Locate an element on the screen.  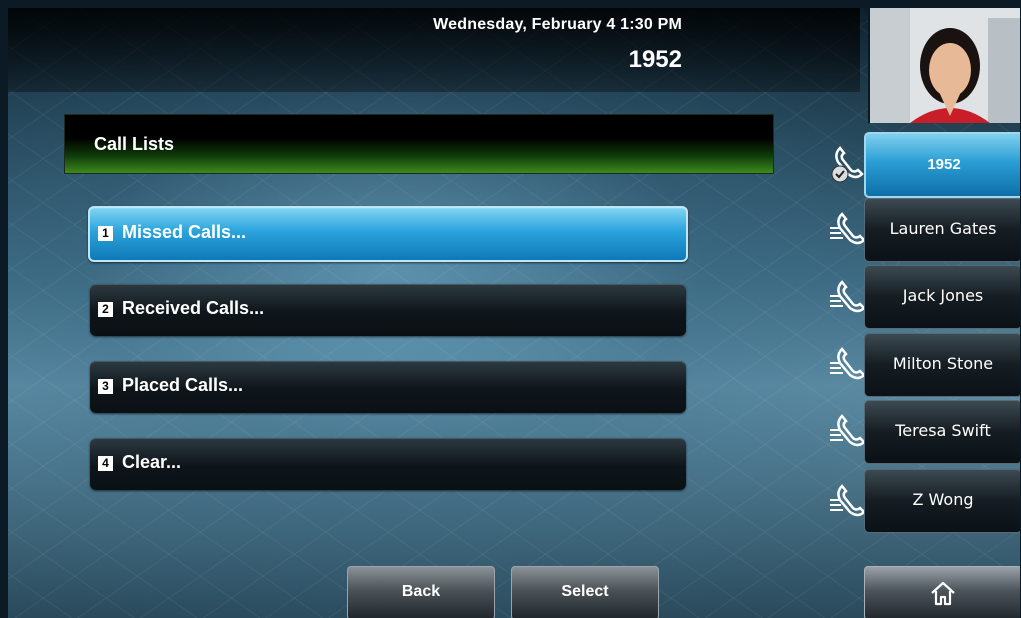
line-key-label: Teresa Swift is located at coordinates (943, 430).